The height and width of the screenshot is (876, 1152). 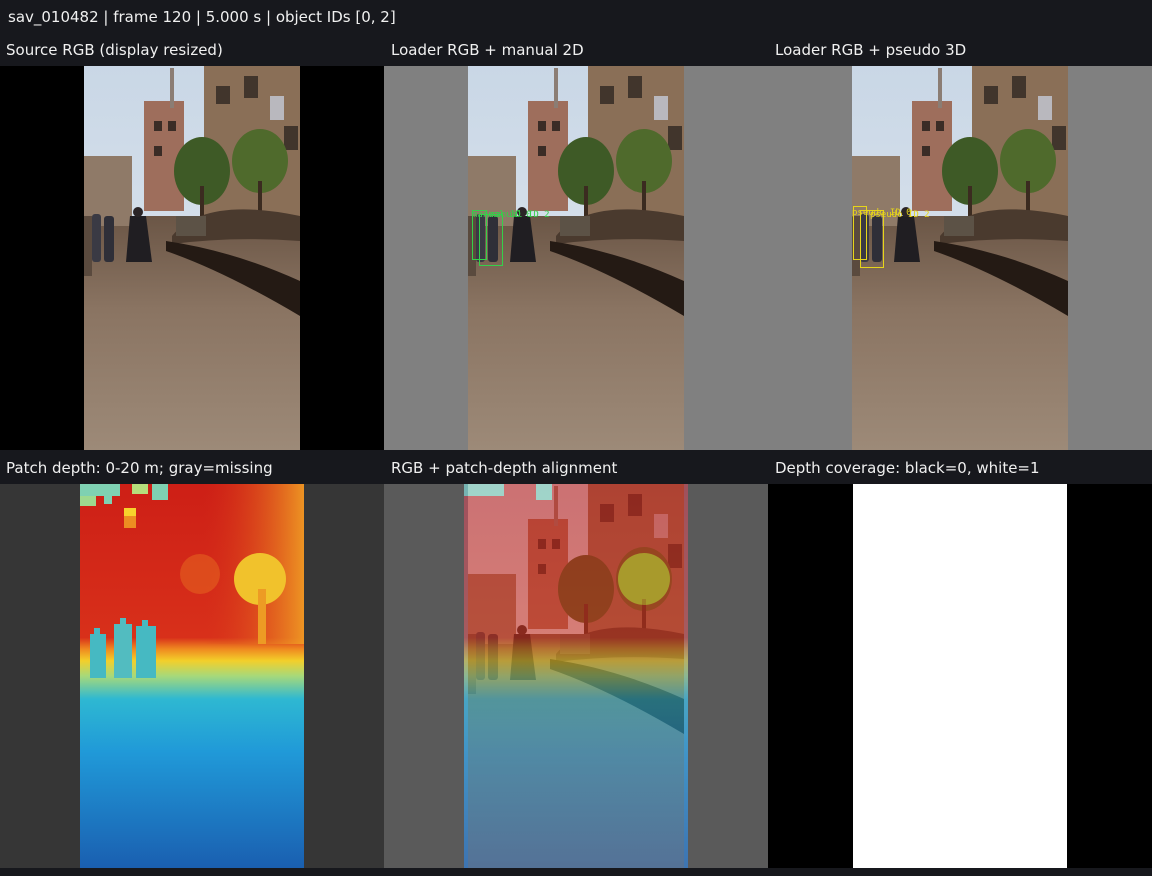 I want to click on panel-title-manual-2d: Loader RGB + manual 2D, so click(x=487, y=50).